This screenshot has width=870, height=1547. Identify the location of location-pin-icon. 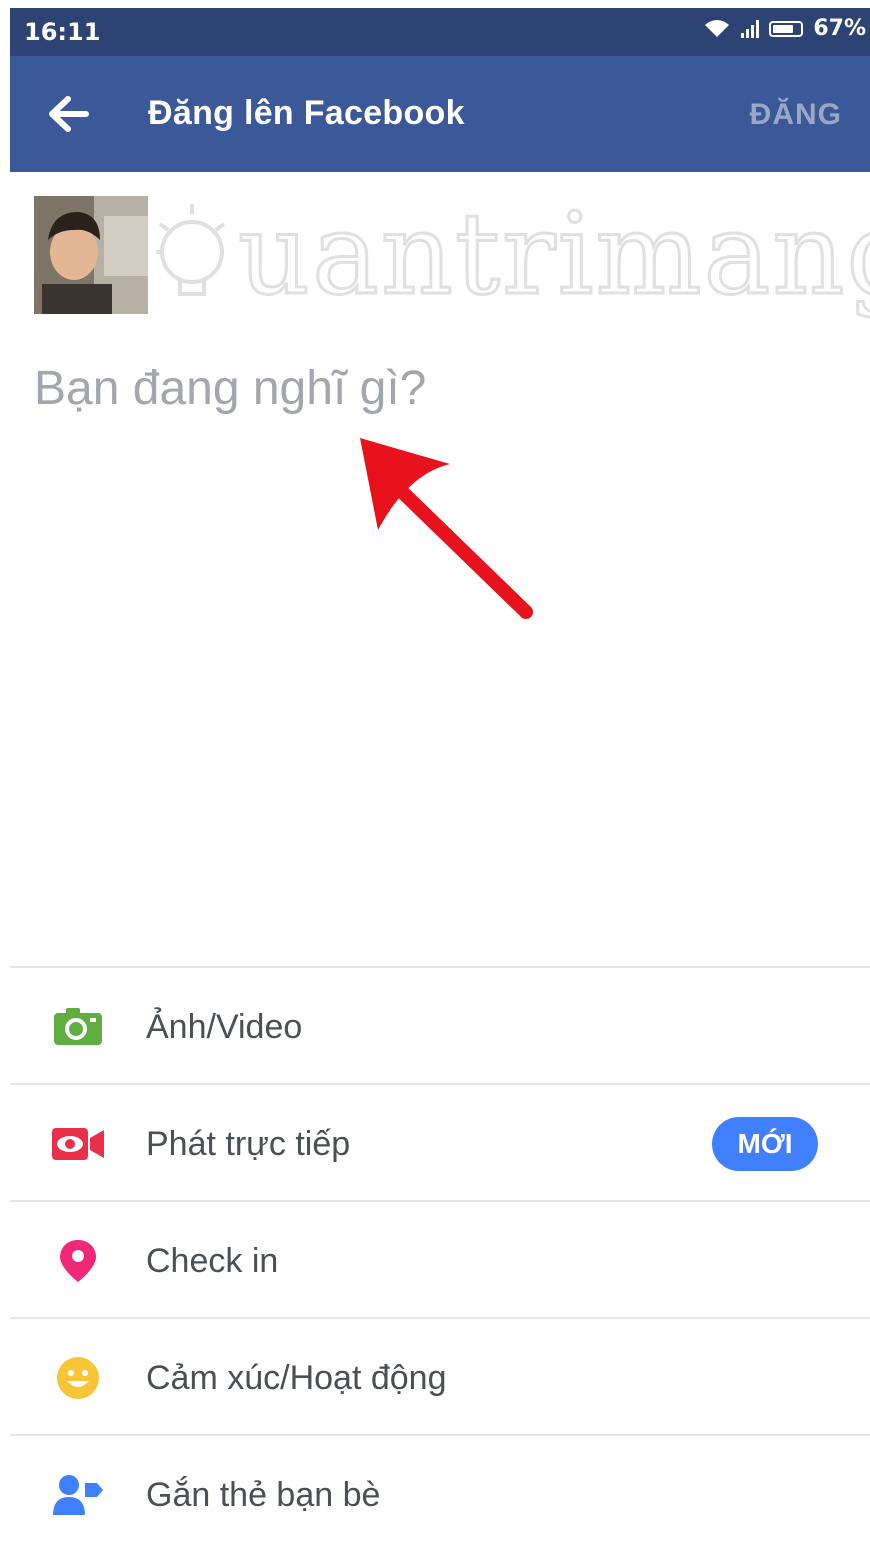
(78, 1261).